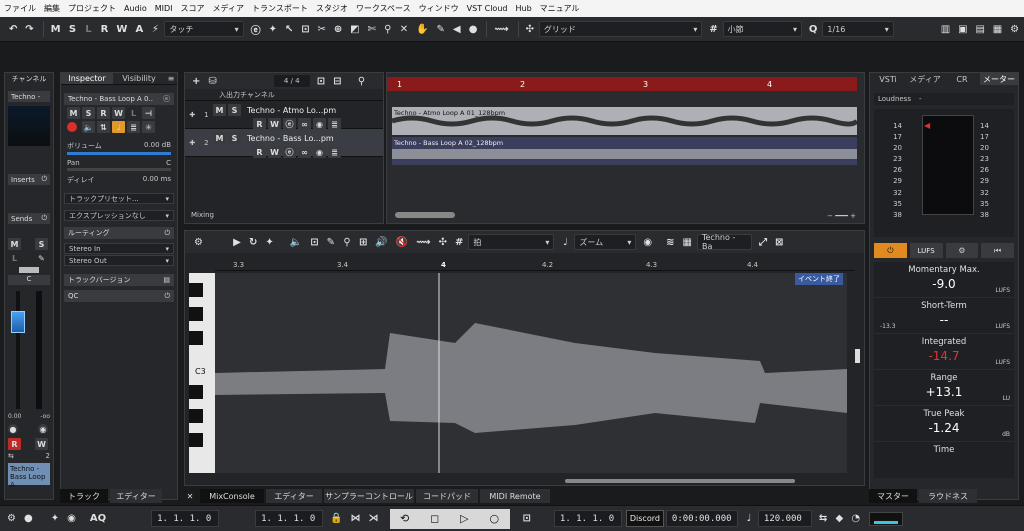 The image size is (1024, 531). Describe the element at coordinates (273, 29) in the screenshot. I see `arrow-tool-icon: ✦` at that location.